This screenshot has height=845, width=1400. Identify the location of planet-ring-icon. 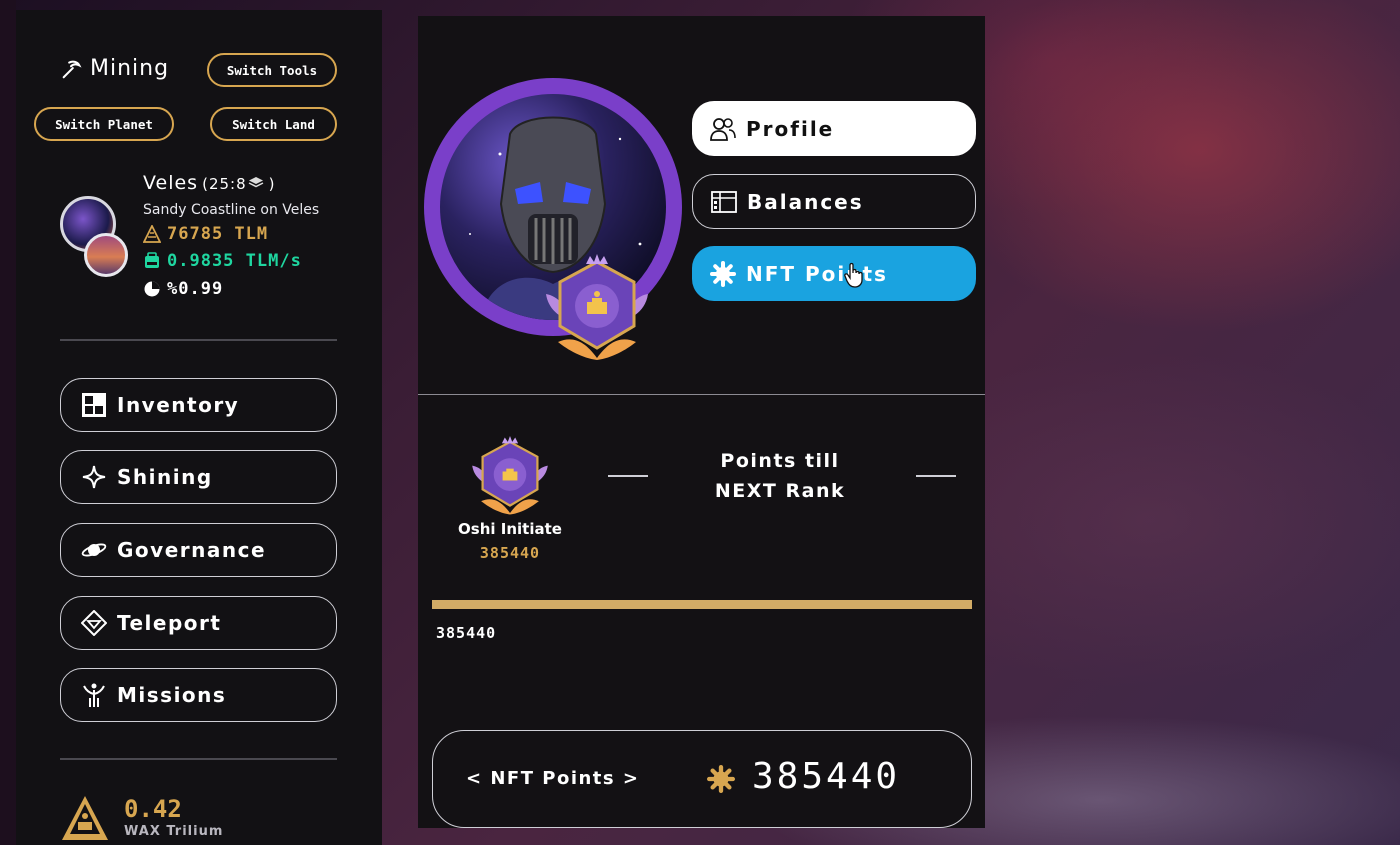
(94, 550).